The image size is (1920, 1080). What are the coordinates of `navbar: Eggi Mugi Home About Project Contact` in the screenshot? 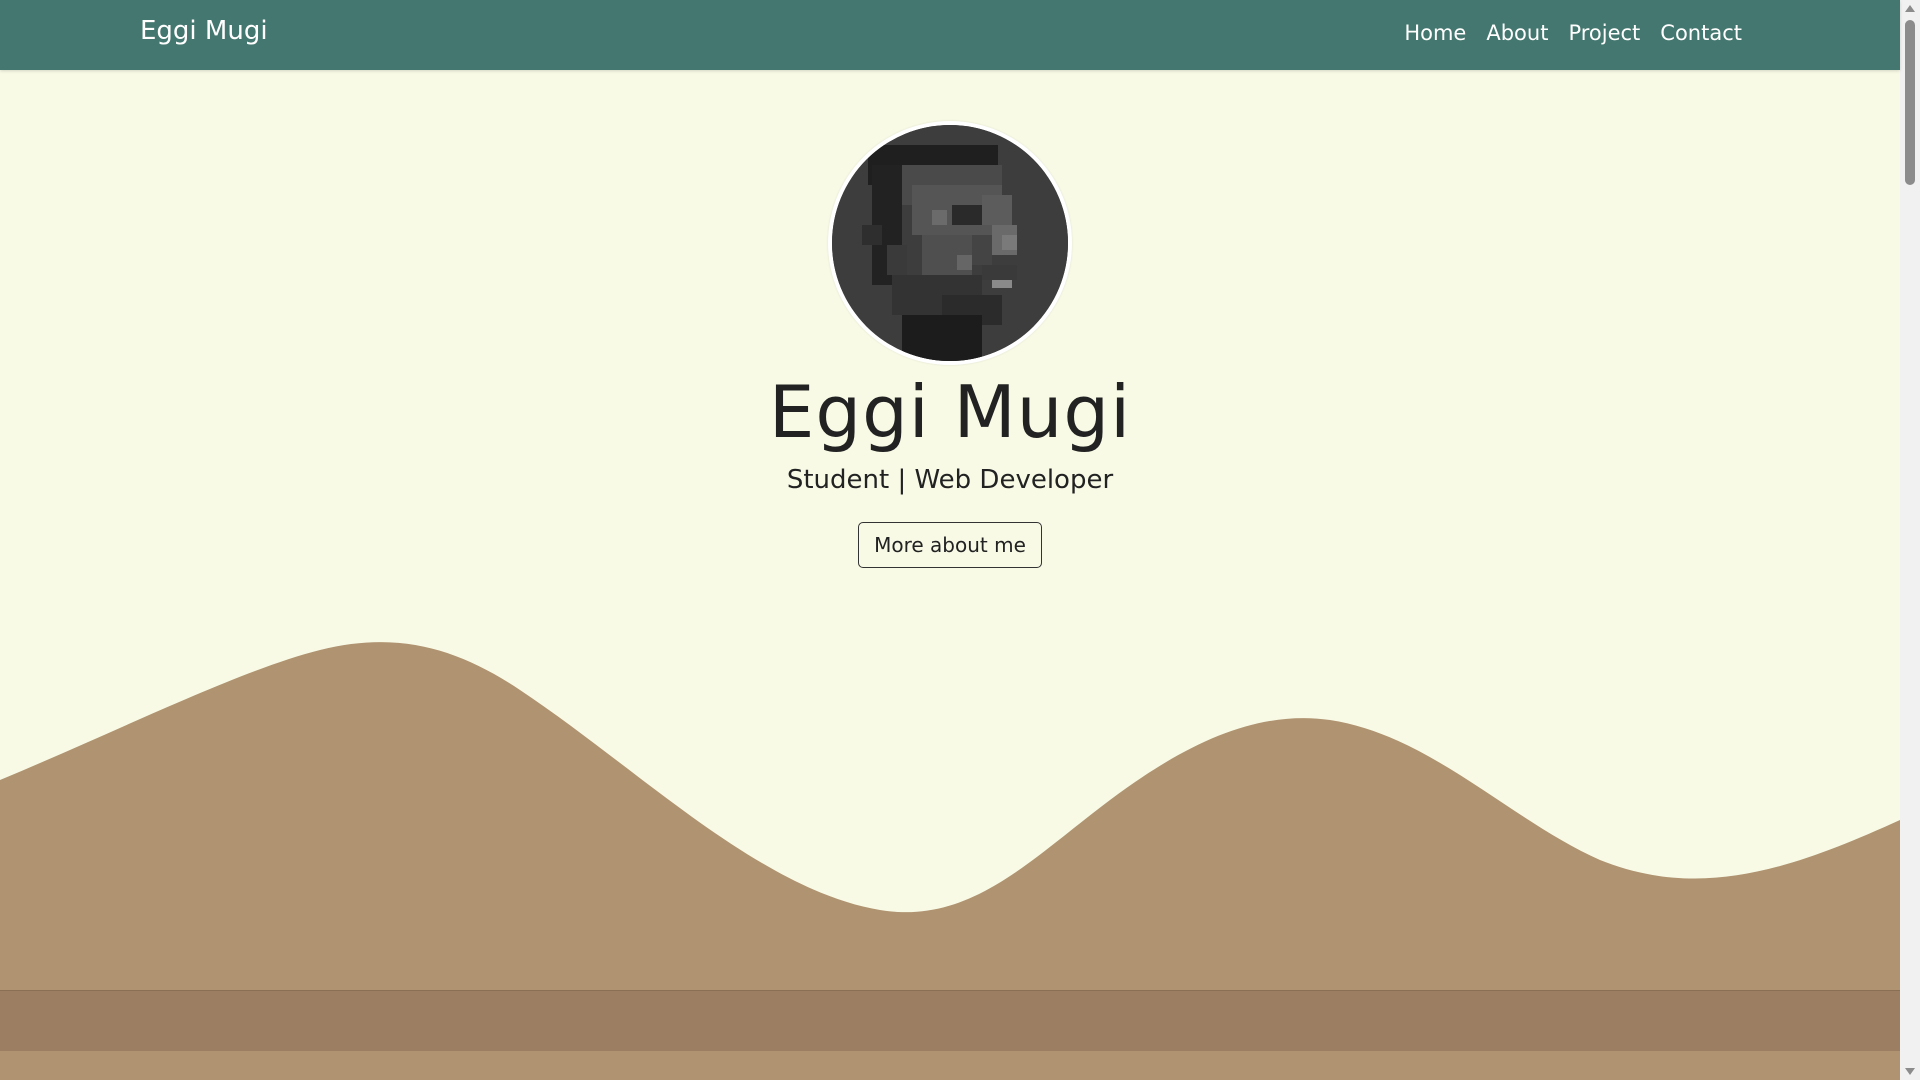 It's located at (950, 35).